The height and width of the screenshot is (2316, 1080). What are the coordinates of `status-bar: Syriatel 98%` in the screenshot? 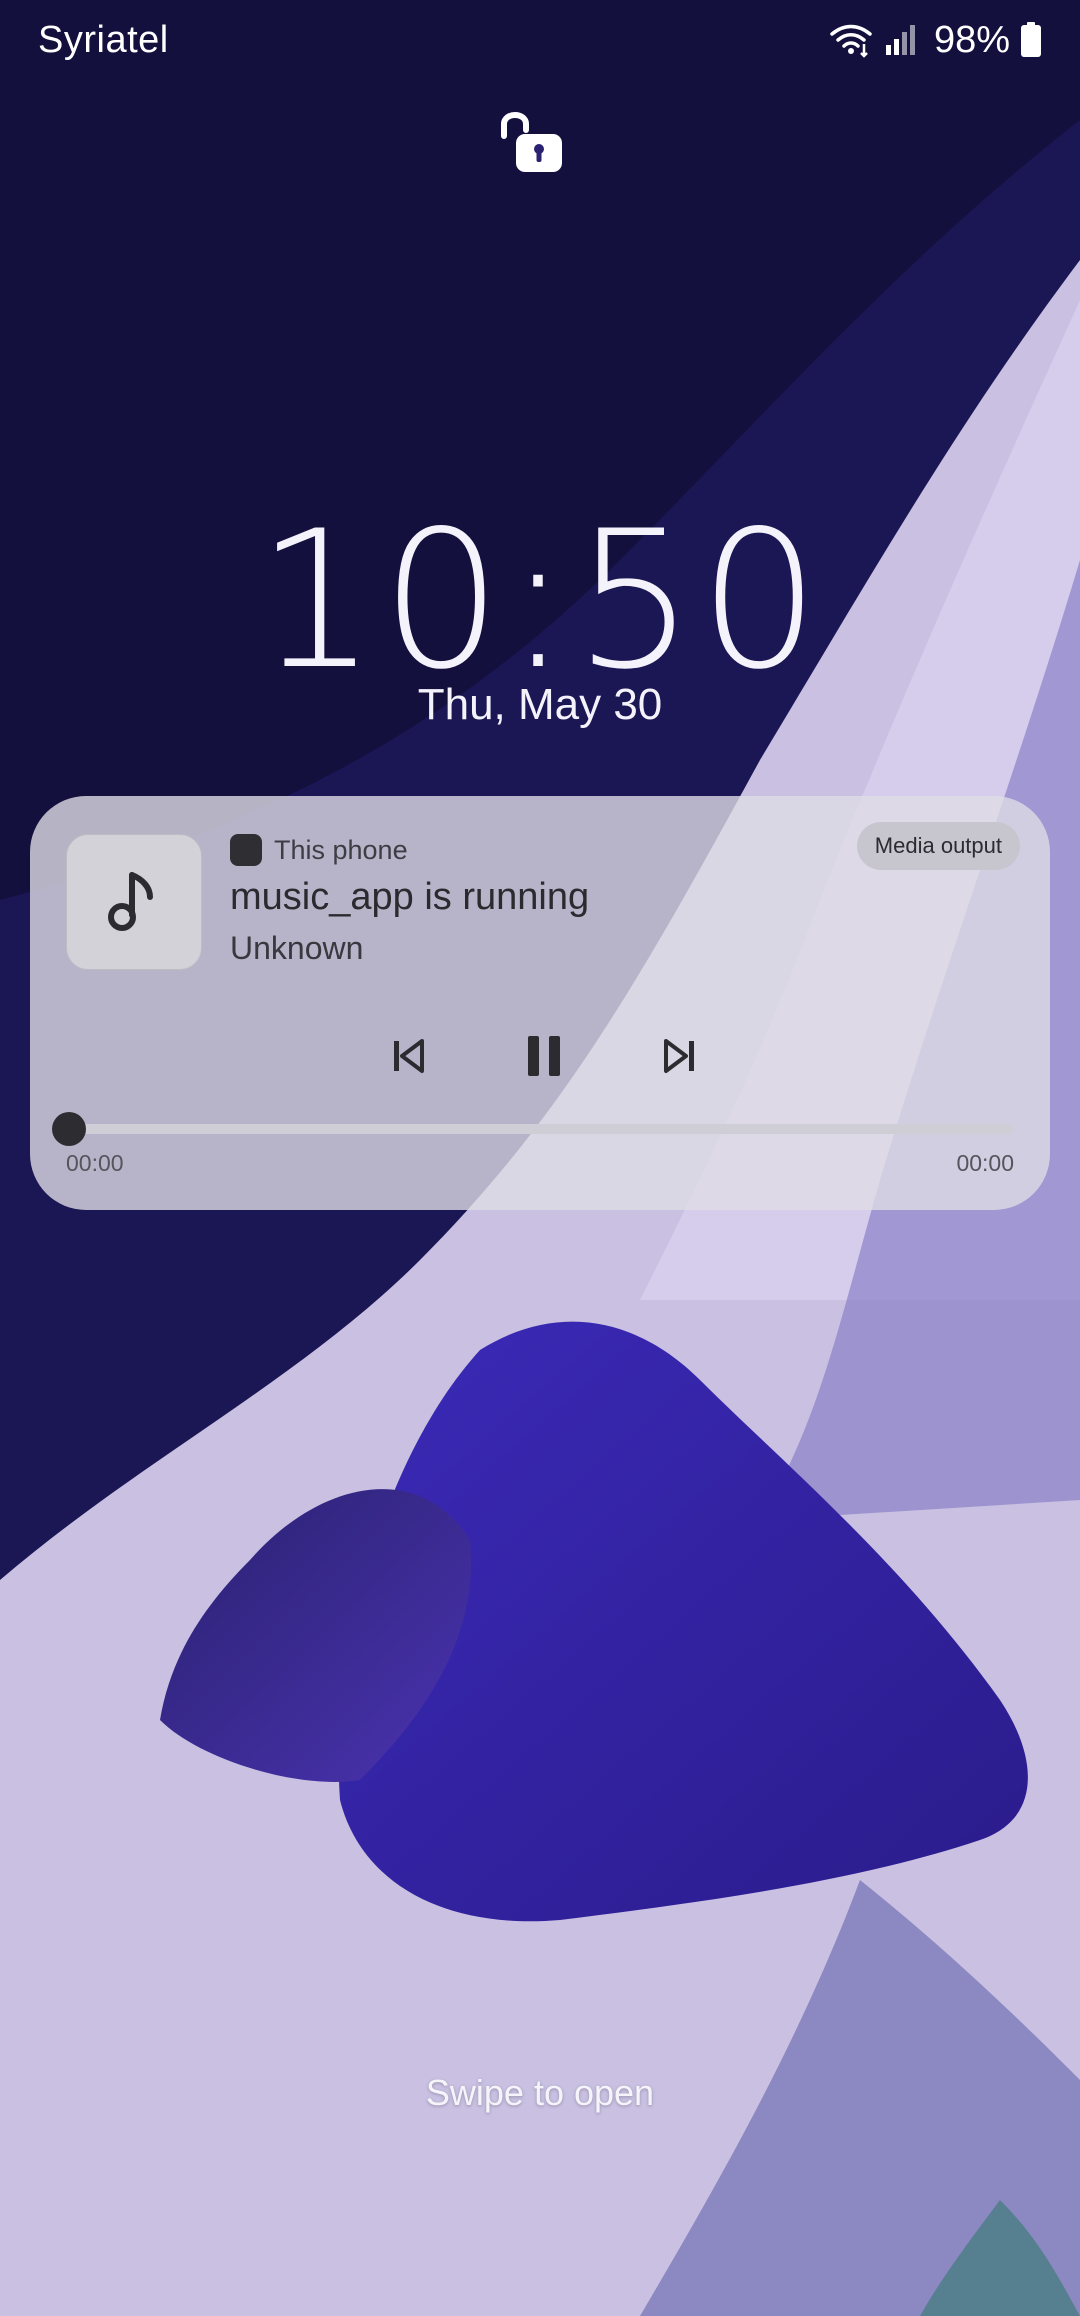 It's located at (540, 40).